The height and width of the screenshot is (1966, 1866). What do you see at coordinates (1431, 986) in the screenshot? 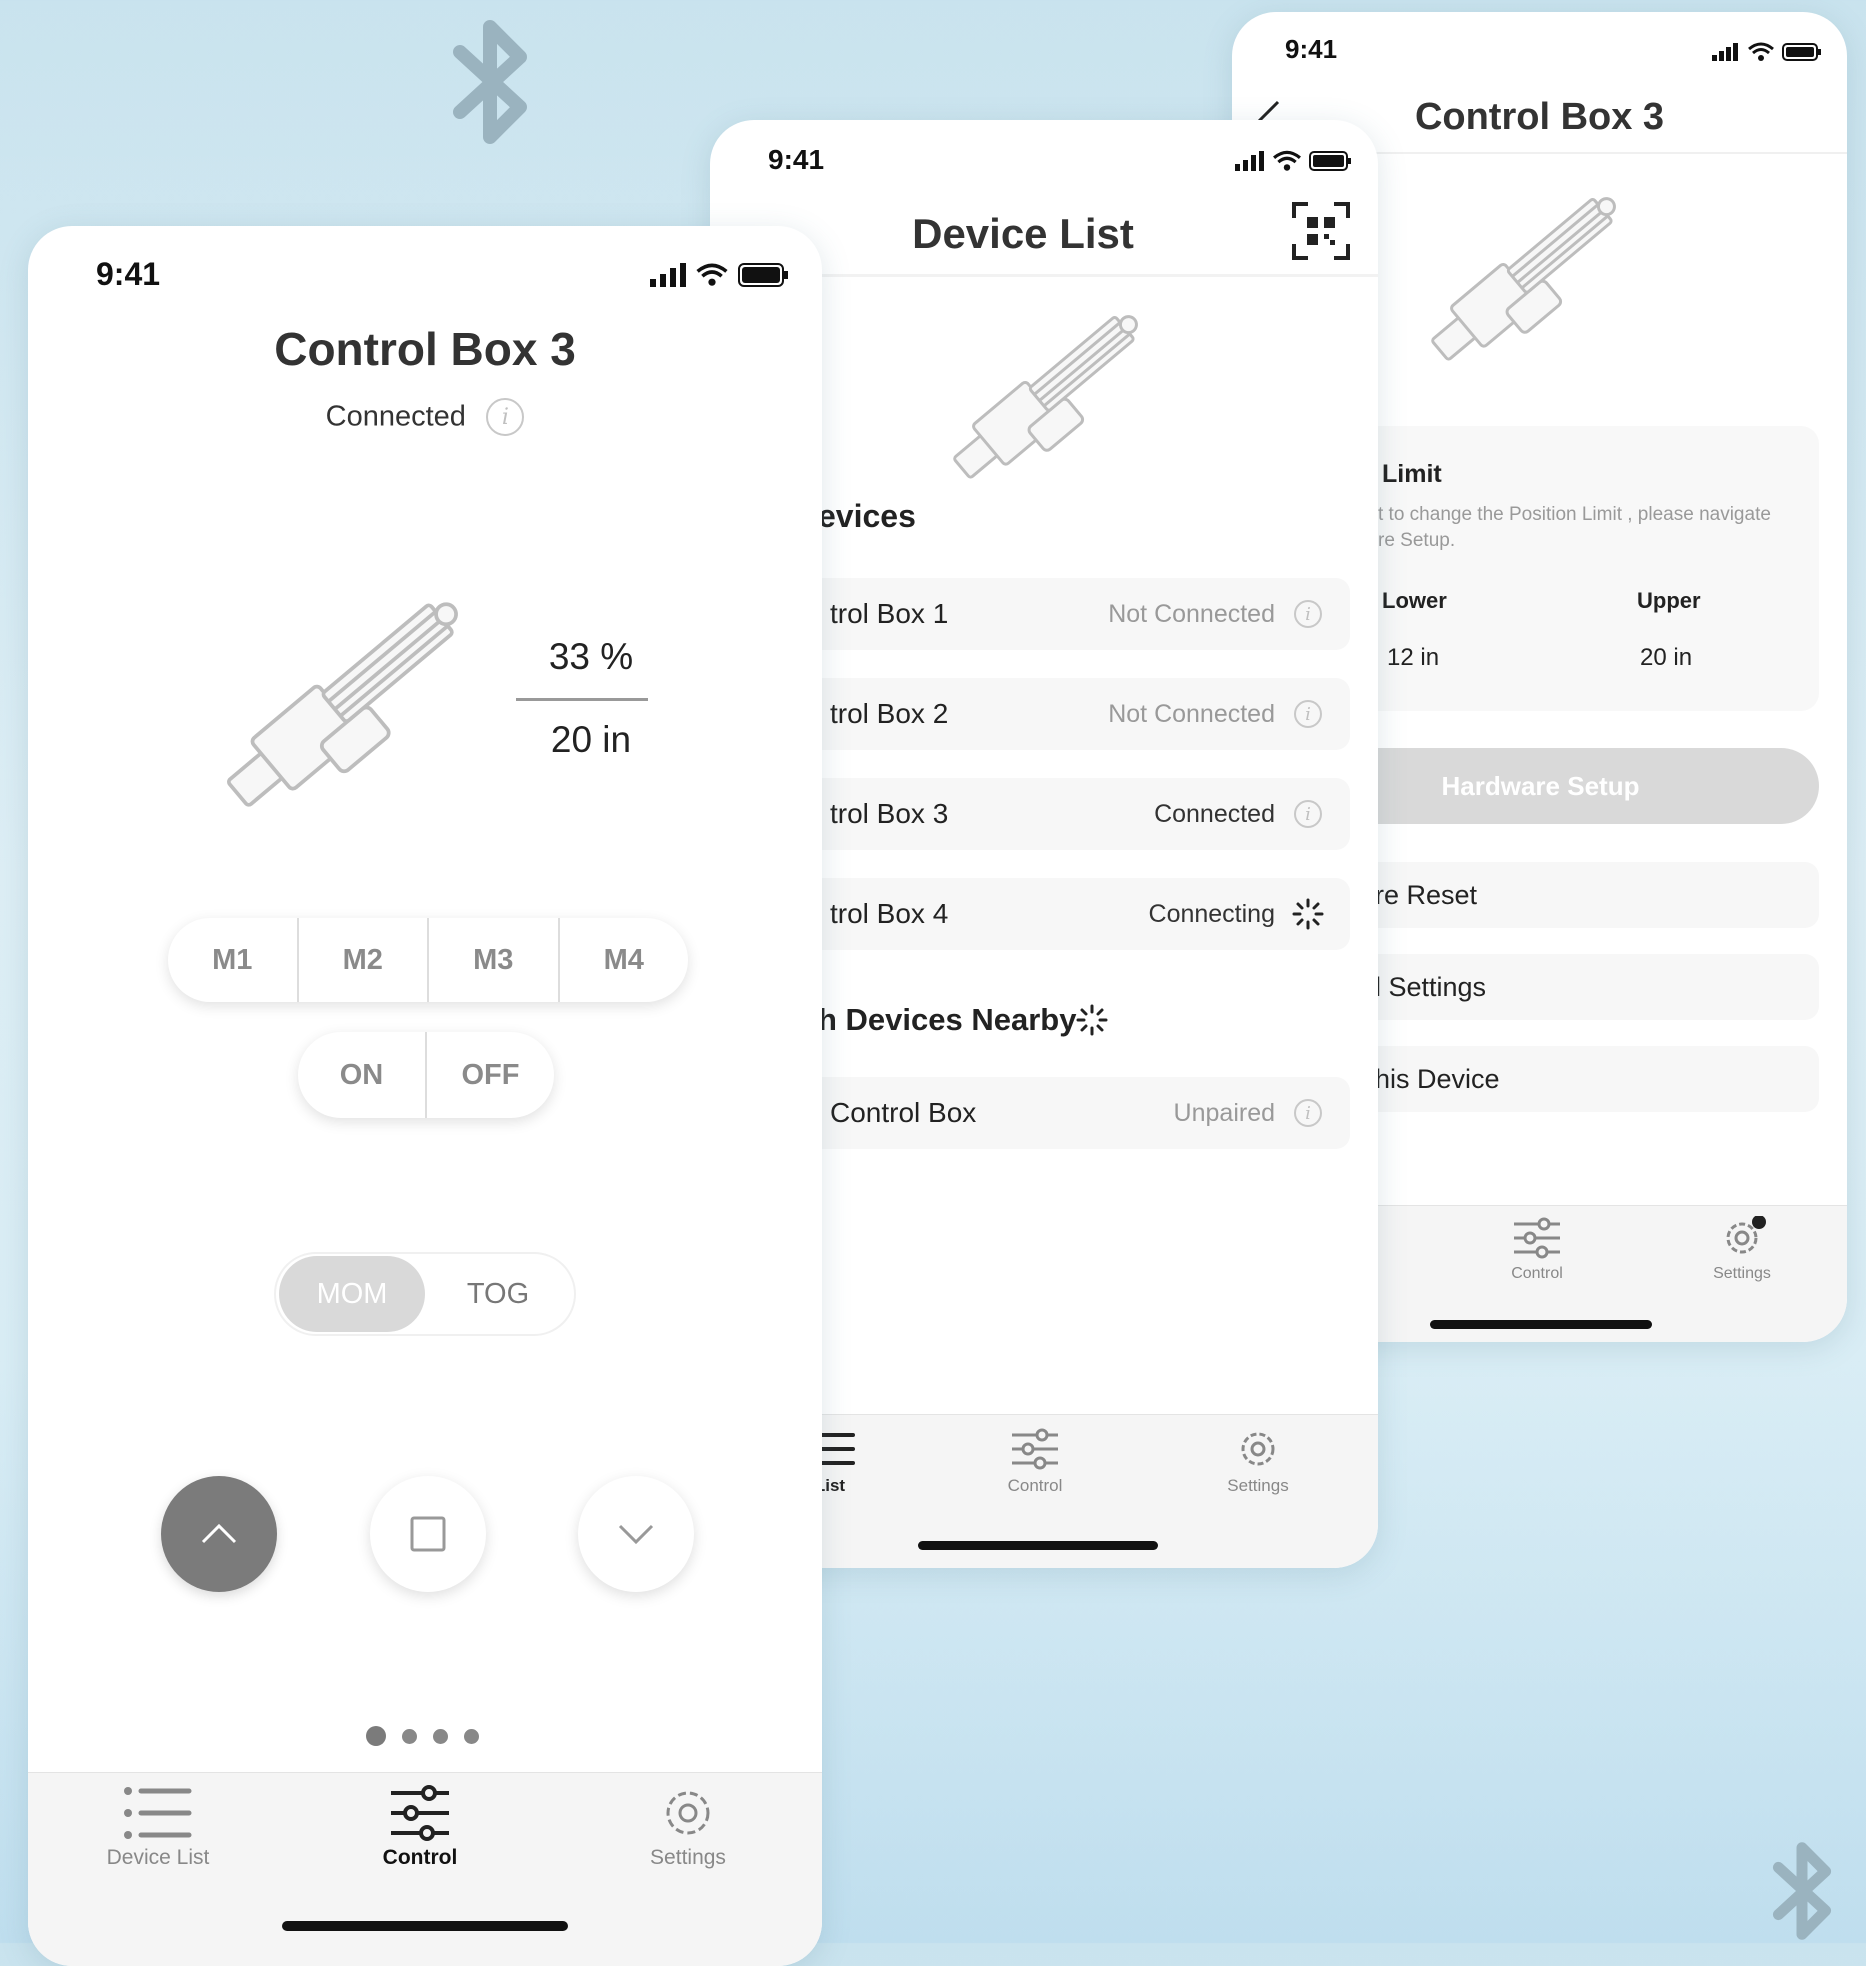
I see `settings-row-label: l Settings` at bounding box center [1431, 986].